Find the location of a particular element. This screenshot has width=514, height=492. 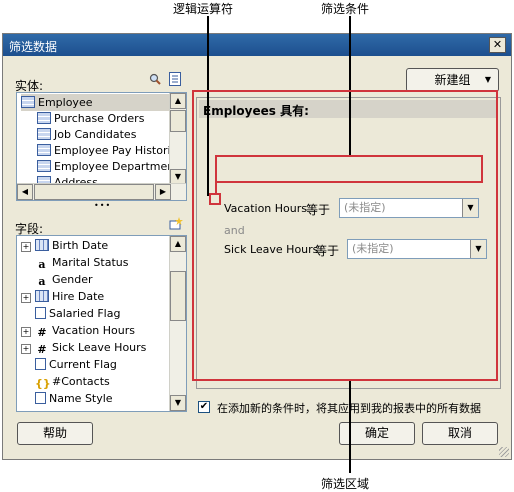

entity-item-label: Employee is located at coordinates (65, 102).